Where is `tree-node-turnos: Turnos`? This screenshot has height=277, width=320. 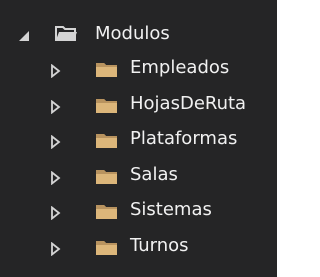 tree-node-turnos: Turnos is located at coordinates (138, 247).